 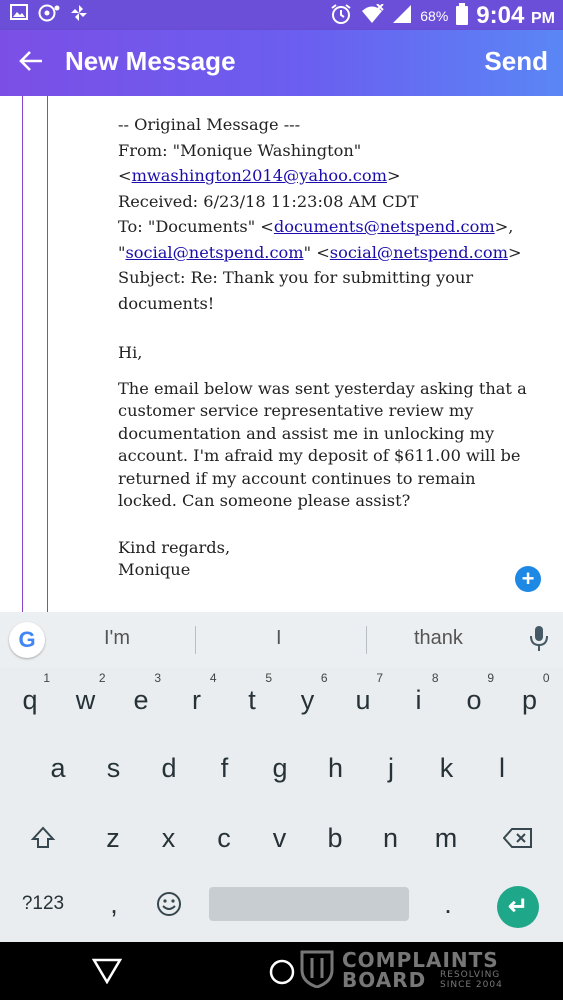 What do you see at coordinates (281, 63) in the screenshot?
I see `app-bar: New Message Send` at bounding box center [281, 63].